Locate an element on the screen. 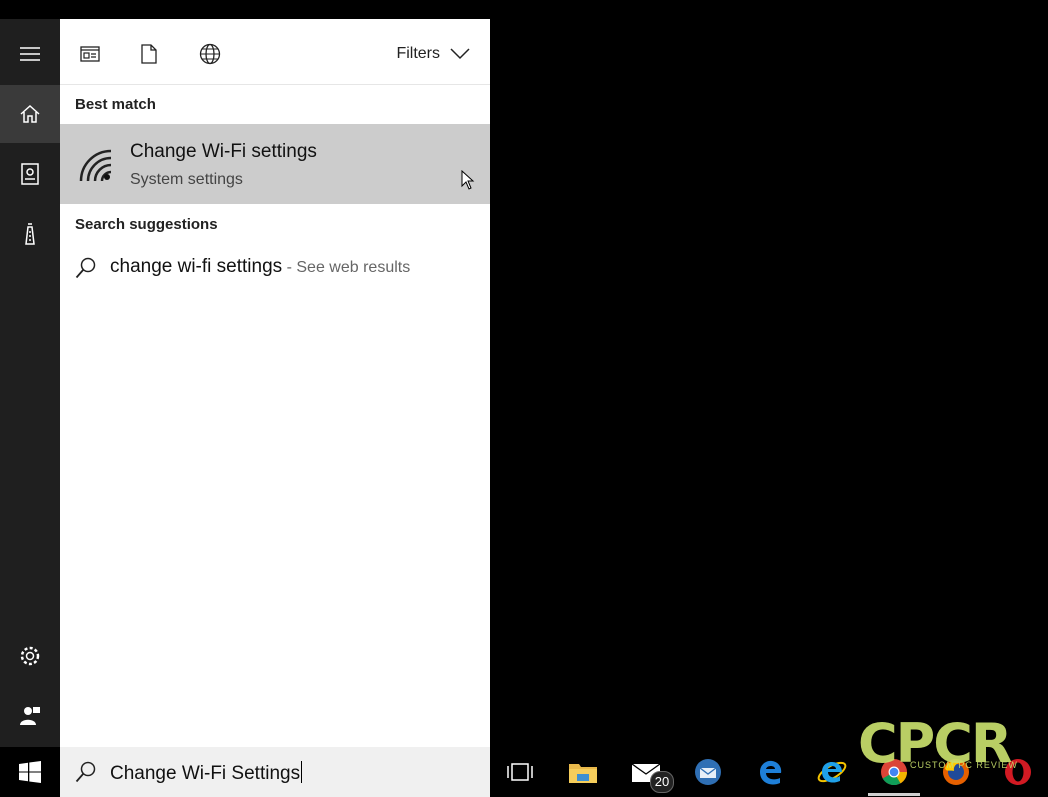 The width and height of the screenshot is (1048, 797). search-input-text: Change Wi-Fi Settings is located at coordinates (205, 773).